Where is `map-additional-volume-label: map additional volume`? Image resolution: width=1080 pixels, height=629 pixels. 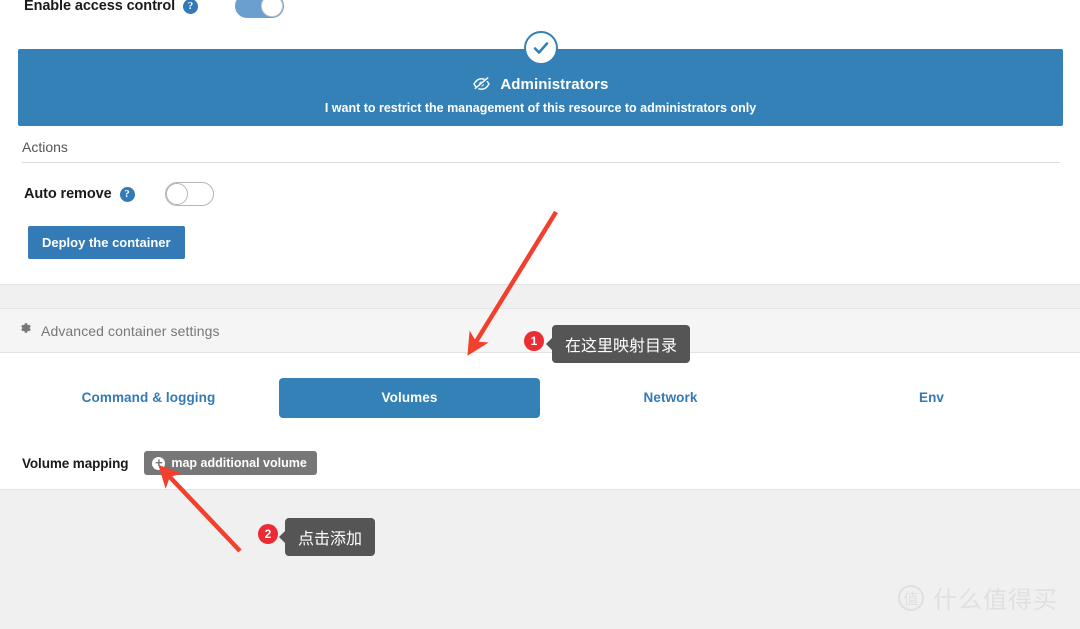
map-additional-volume-label: map additional volume is located at coordinates (239, 463).